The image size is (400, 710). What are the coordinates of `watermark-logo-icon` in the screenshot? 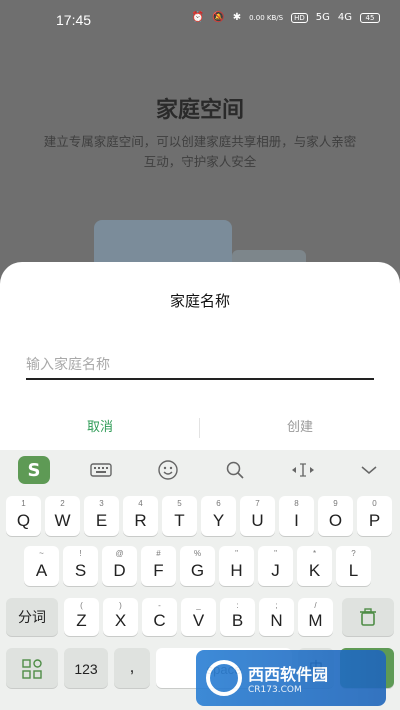 It's located at (224, 678).